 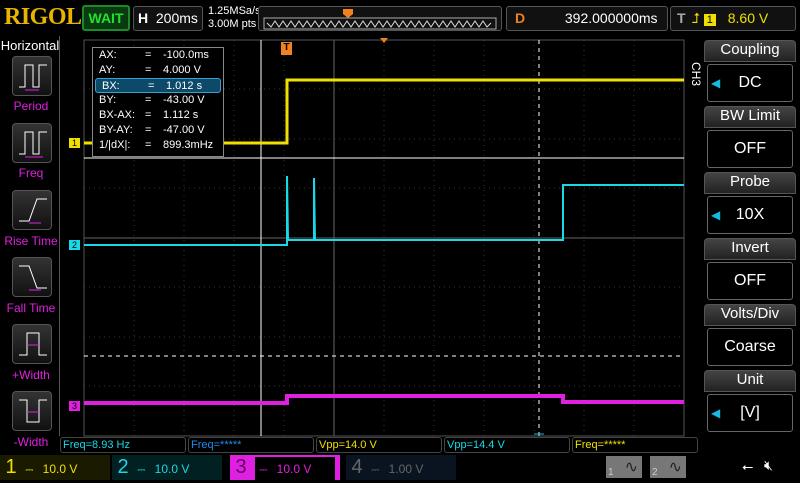 What do you see at coordinates (31, 173) in the screenshot?
I see `sidebar-item-freq: Freq` at bounding box center [31, 173].